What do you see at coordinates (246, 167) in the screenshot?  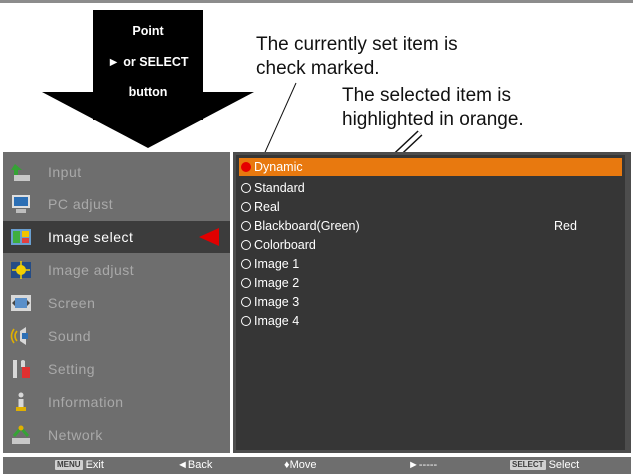 I see `radio-checked-icon` at bounding box center [246, 167].